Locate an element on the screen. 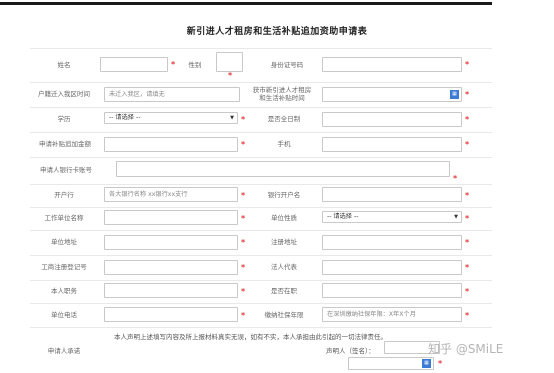 This screenshot has height=373, width=554. form-row-bank-card: 申请人银行卡账号 * is located at coordinates (261, 171).